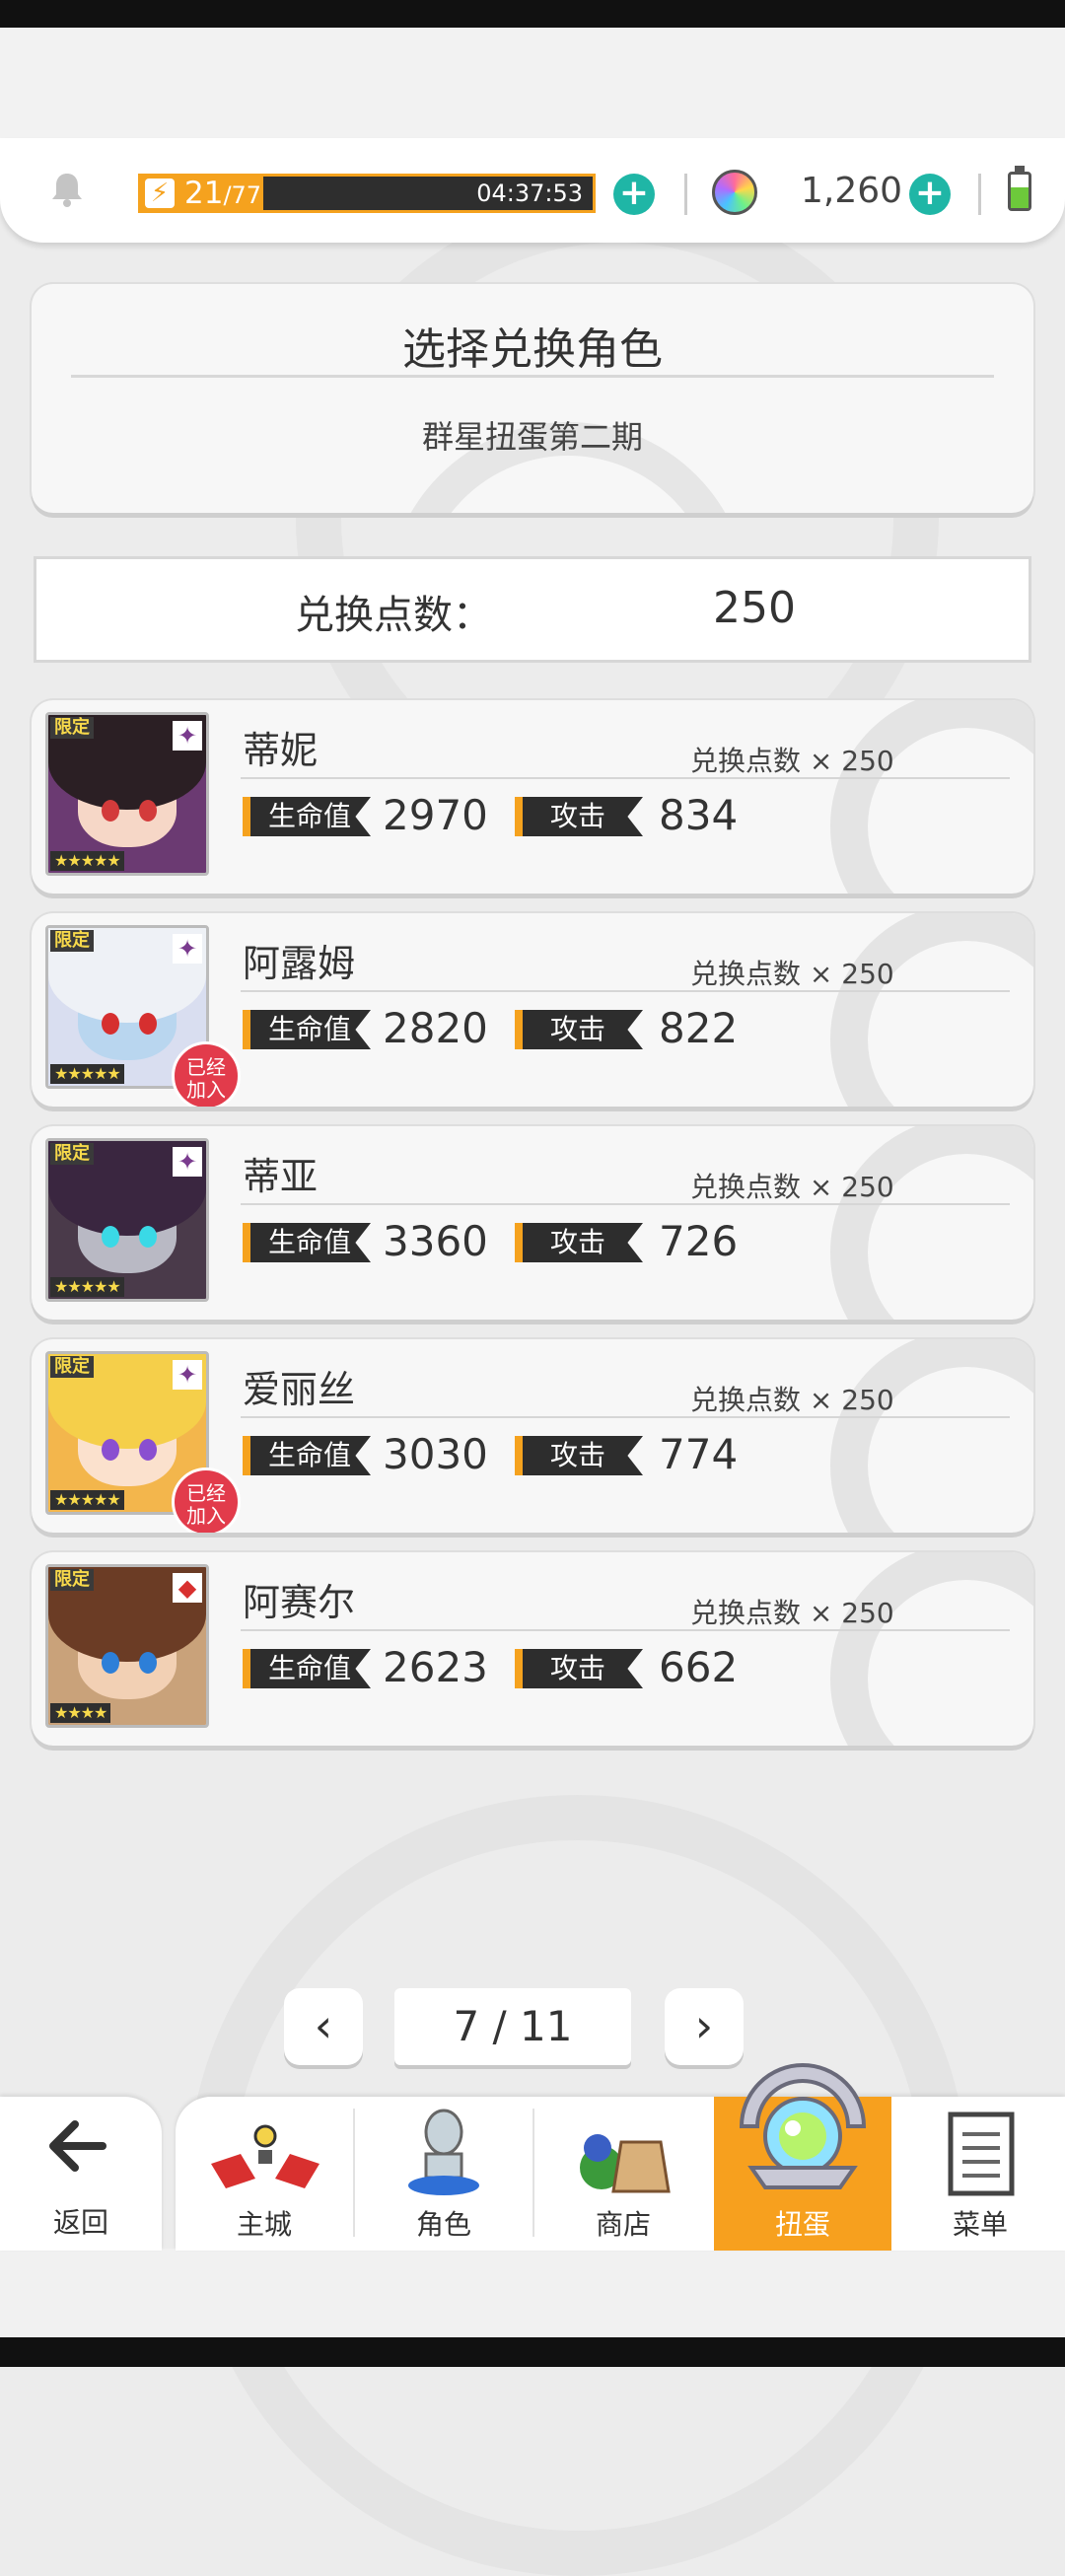  What do you see at coordinates (204, 193) in the screenshot?
I see `stamina-current: 21` at bounding box center [204, 193].